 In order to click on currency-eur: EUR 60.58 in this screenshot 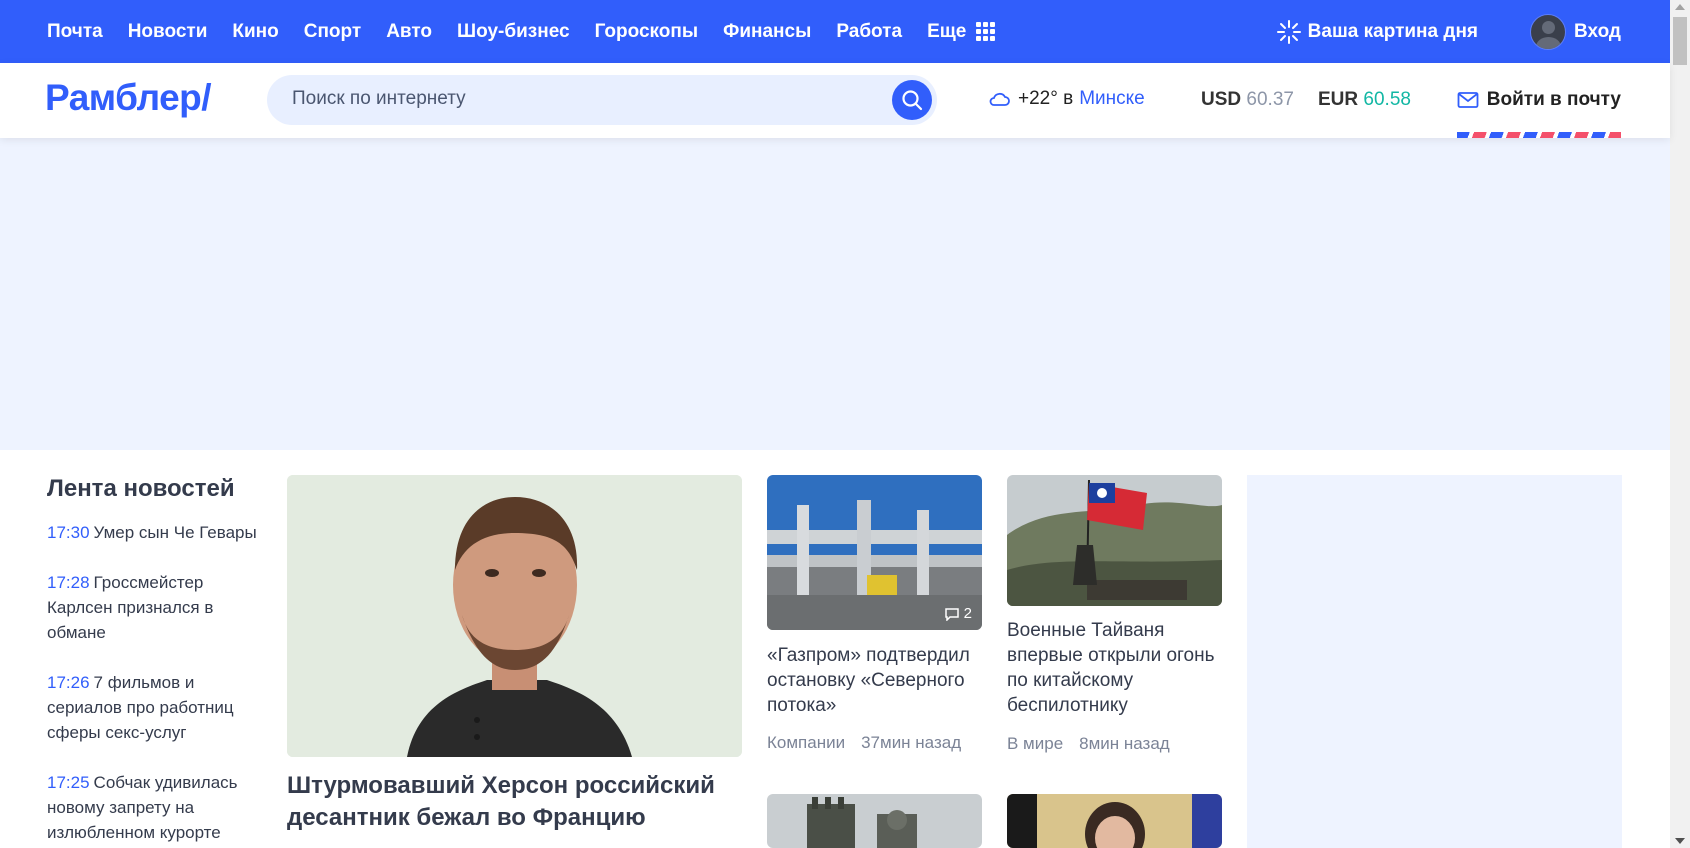, I will do `click(1364, 100)`.